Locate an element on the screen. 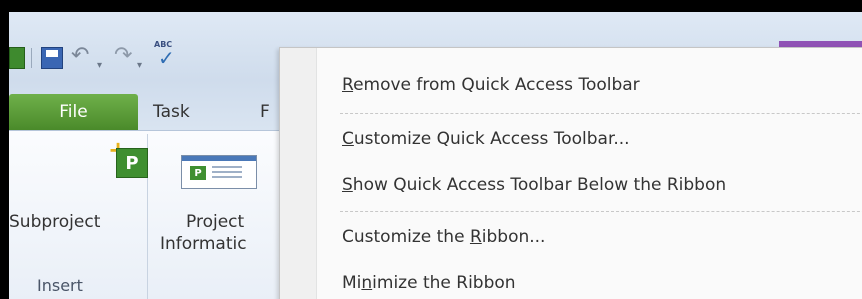 The image size is (862, 299). subproject-icon: + P is located at coordinates (128, 158).